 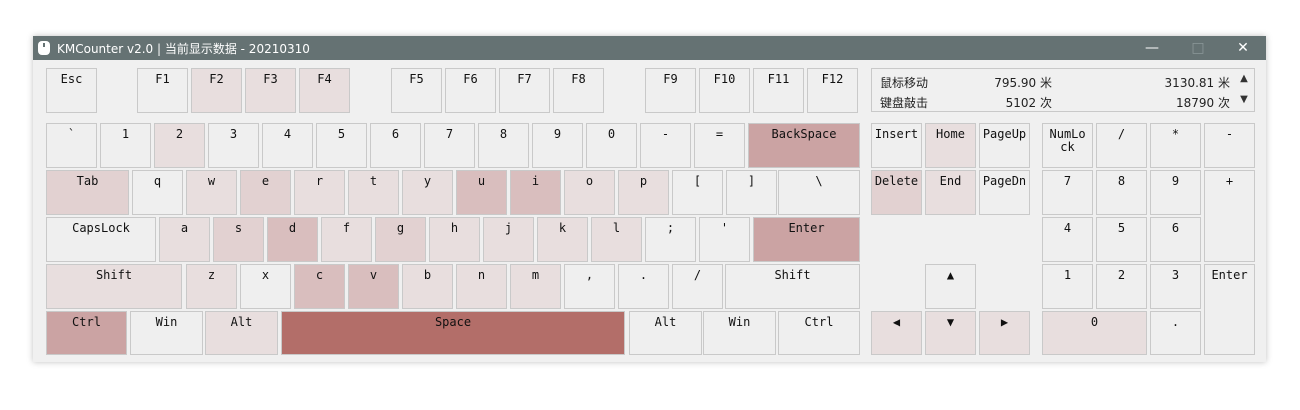 I want to click on key-label: F4, so click(x=324, y=79).